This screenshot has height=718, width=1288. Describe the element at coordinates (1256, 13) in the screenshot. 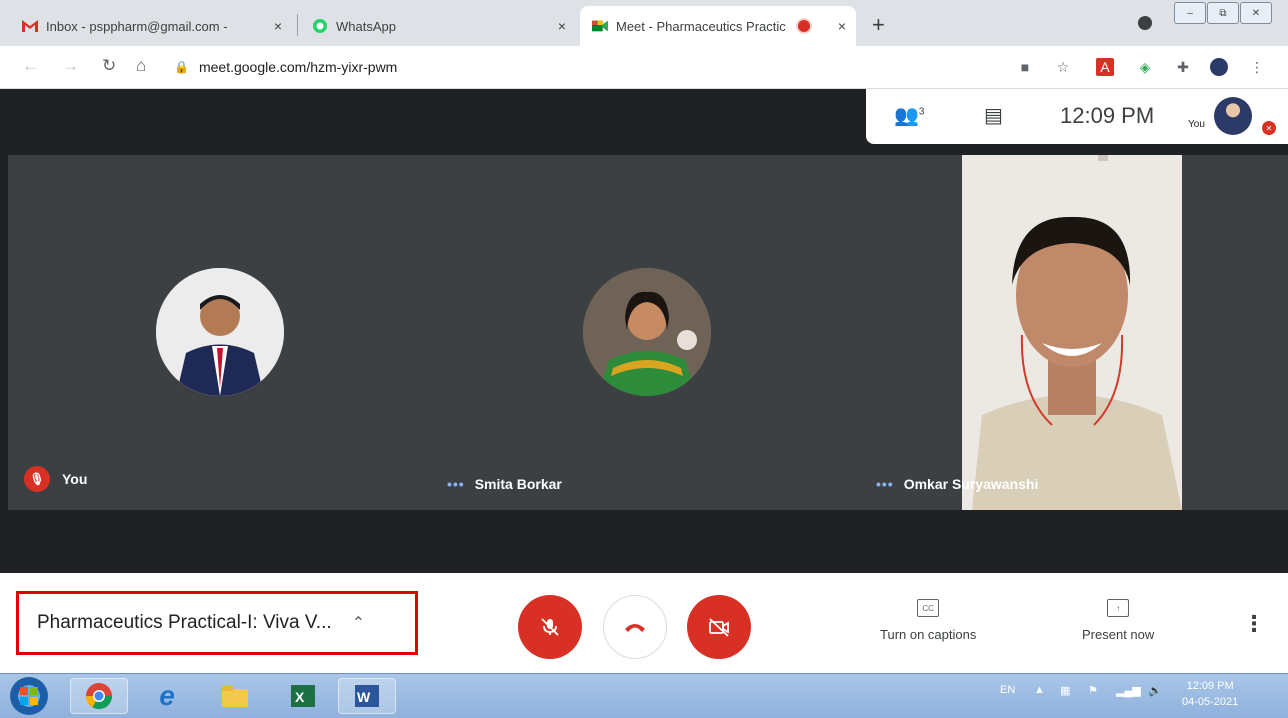

I see `close-window-button: ✕` at that location.